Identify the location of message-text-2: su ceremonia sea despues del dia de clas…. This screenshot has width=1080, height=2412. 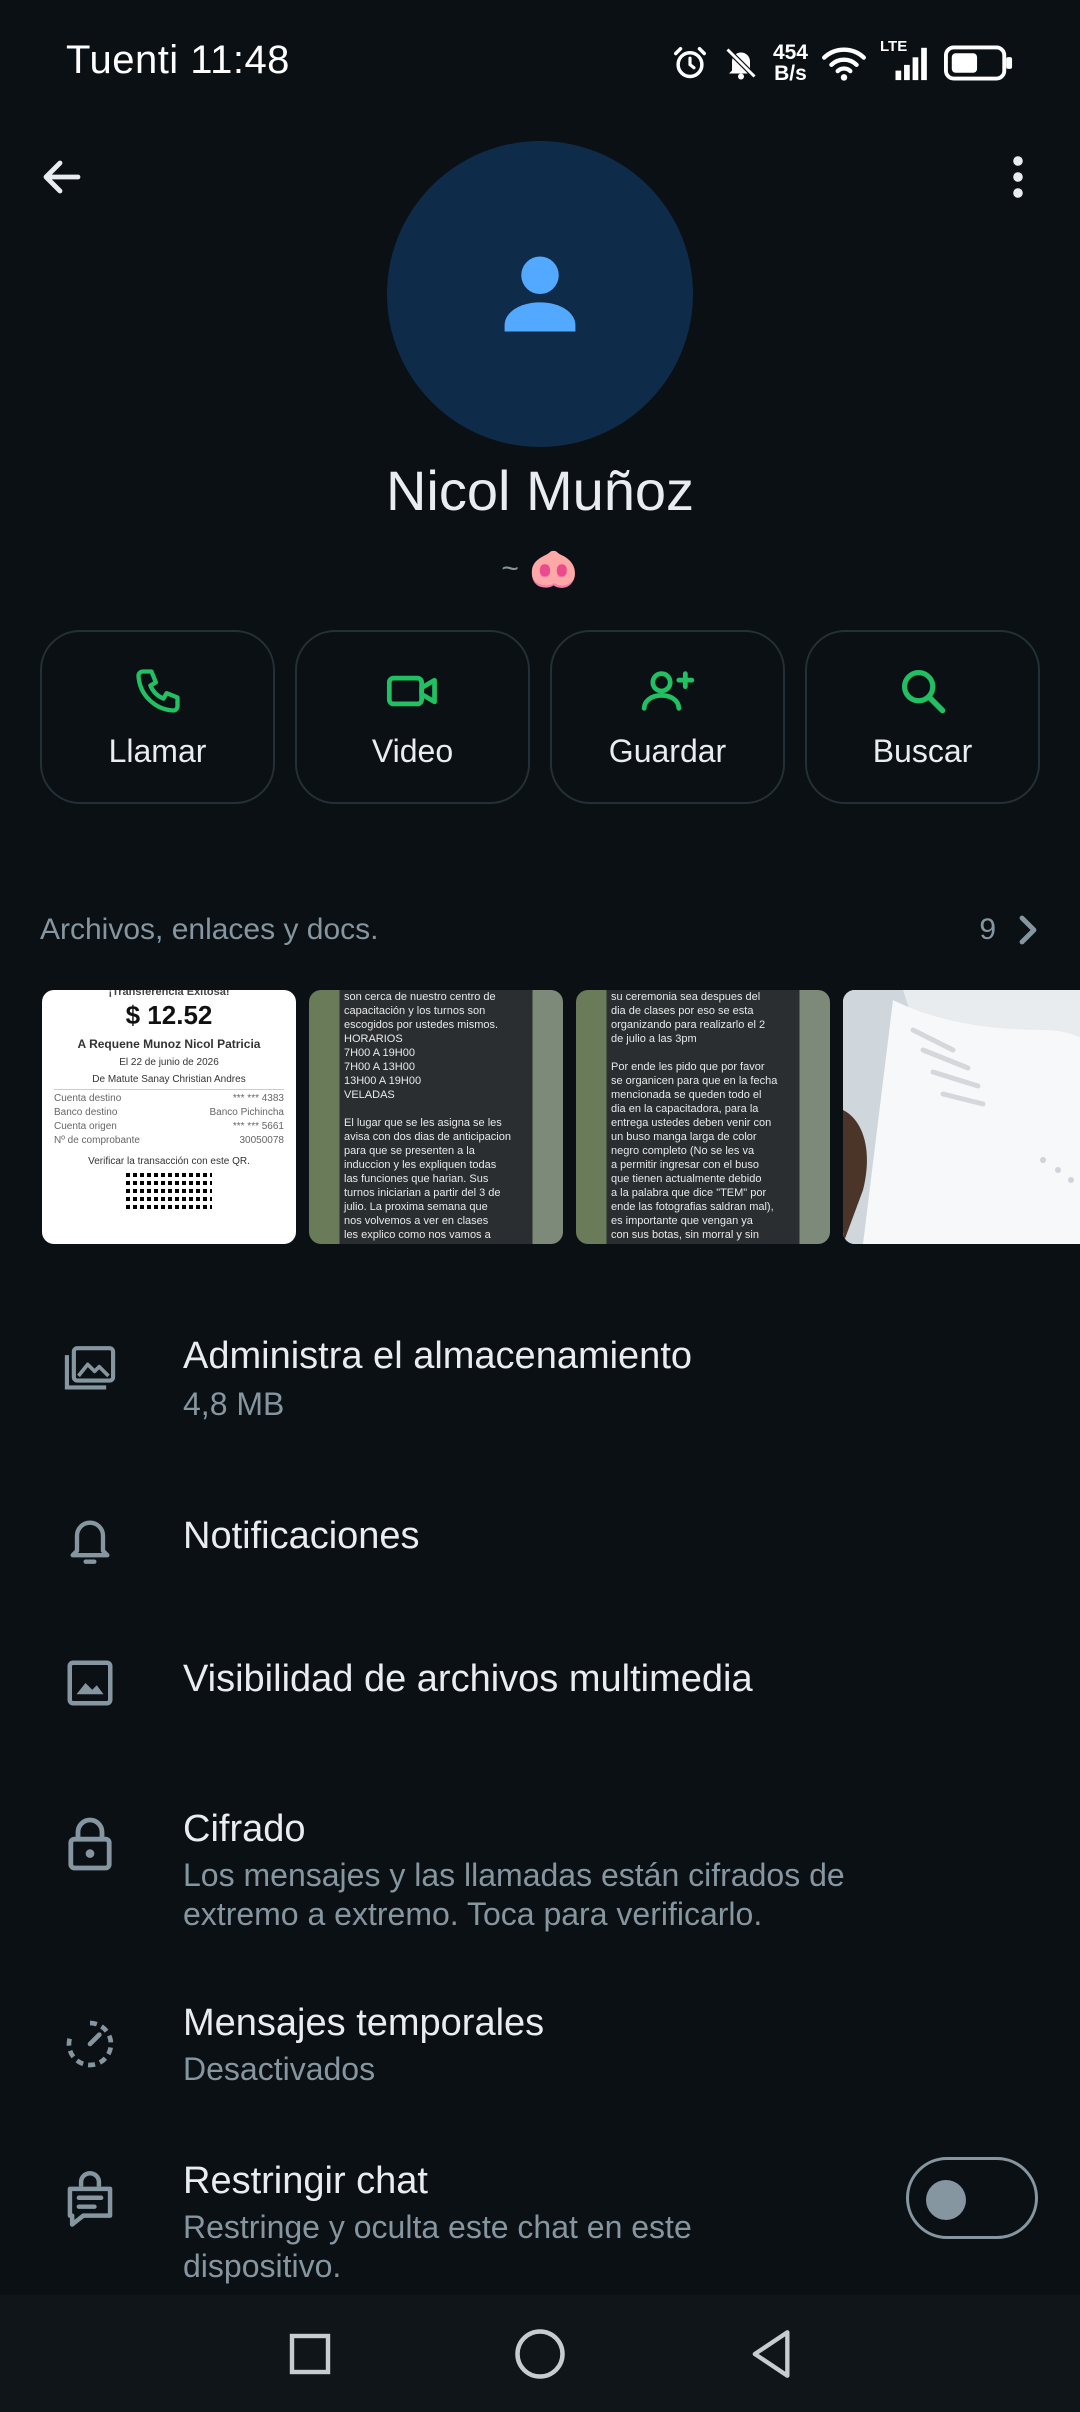
(694, 1117).